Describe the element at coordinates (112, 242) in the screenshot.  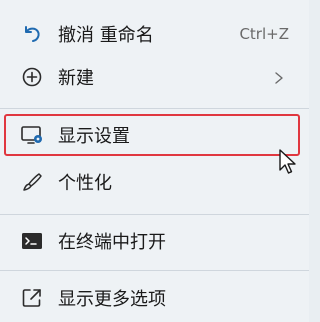
I see `menu-item-label: 在终端中打开` at that location.